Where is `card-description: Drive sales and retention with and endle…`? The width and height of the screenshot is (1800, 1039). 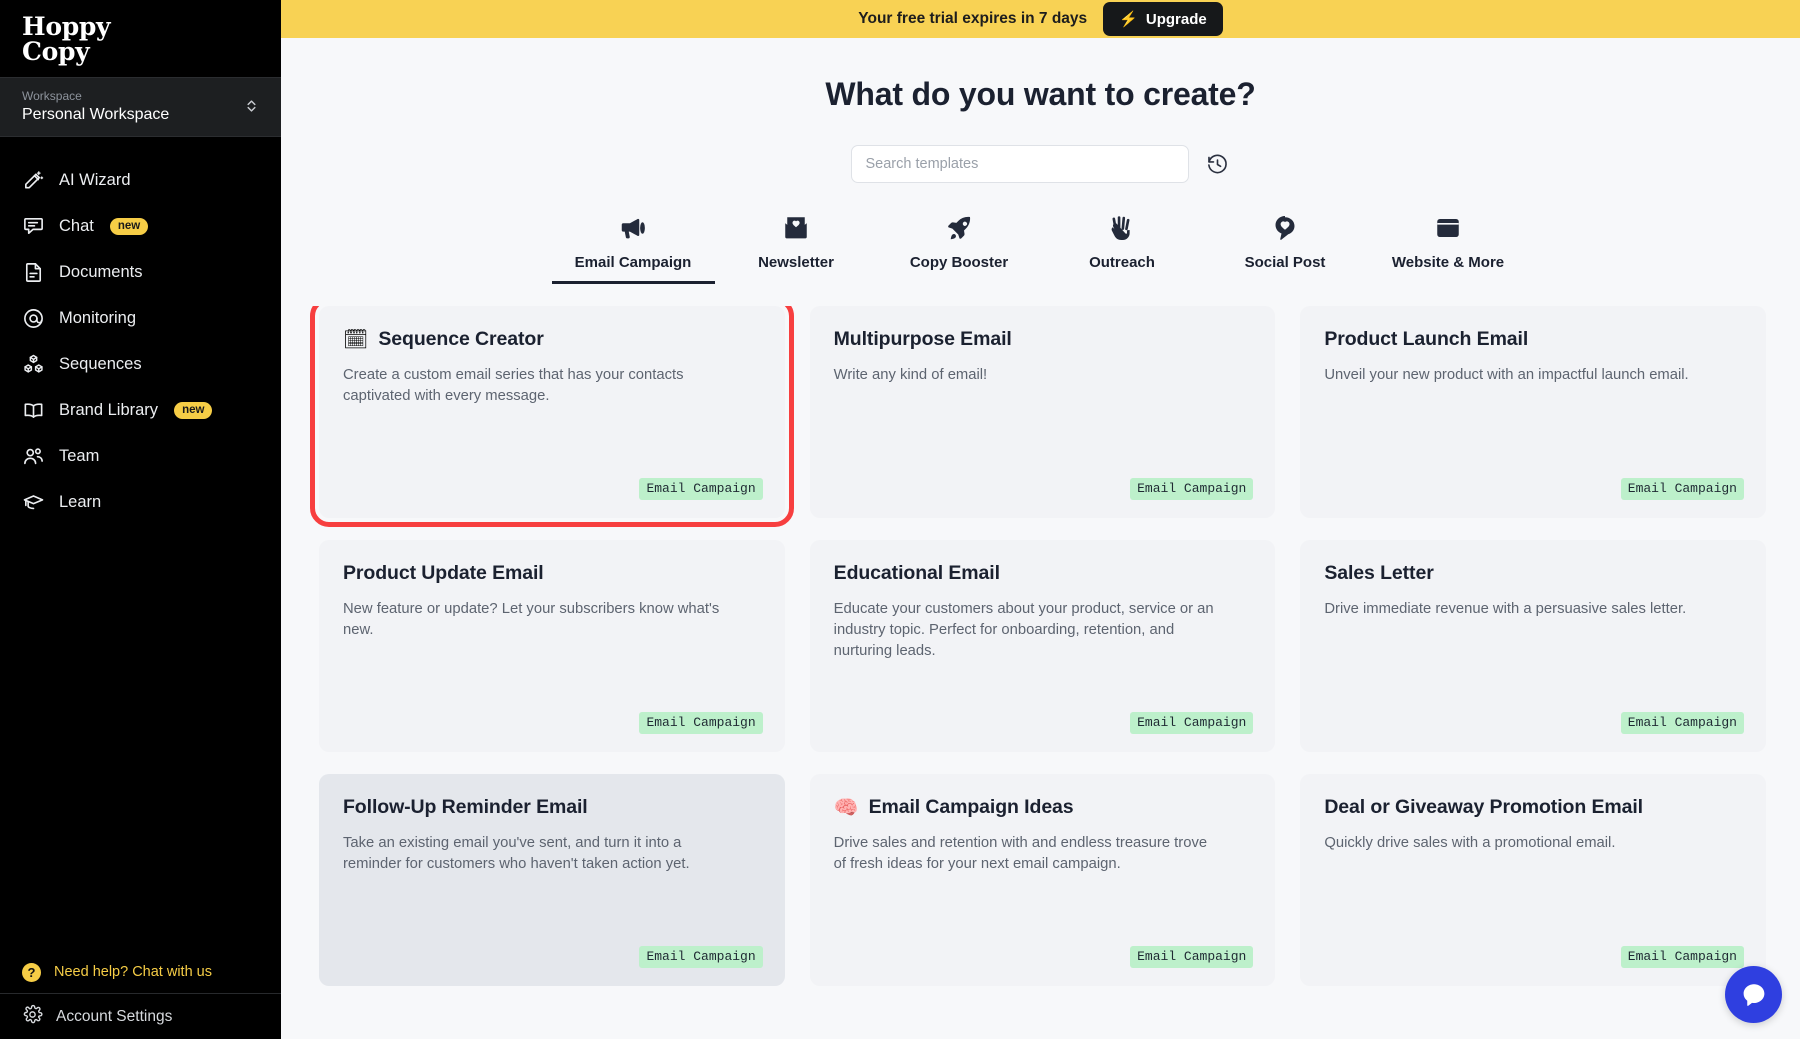 card-description: Drive sales and retention with and endle… is located at coordinates (1020, 853).